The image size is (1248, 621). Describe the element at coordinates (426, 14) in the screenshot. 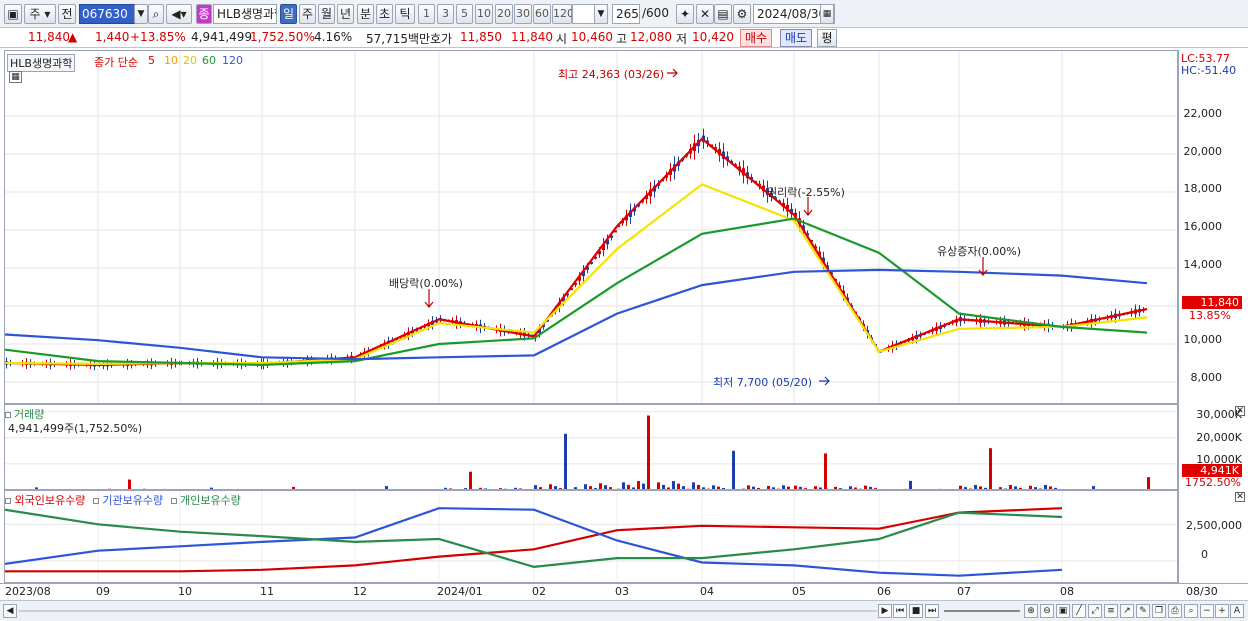

I see `step-1: 1` at that location.